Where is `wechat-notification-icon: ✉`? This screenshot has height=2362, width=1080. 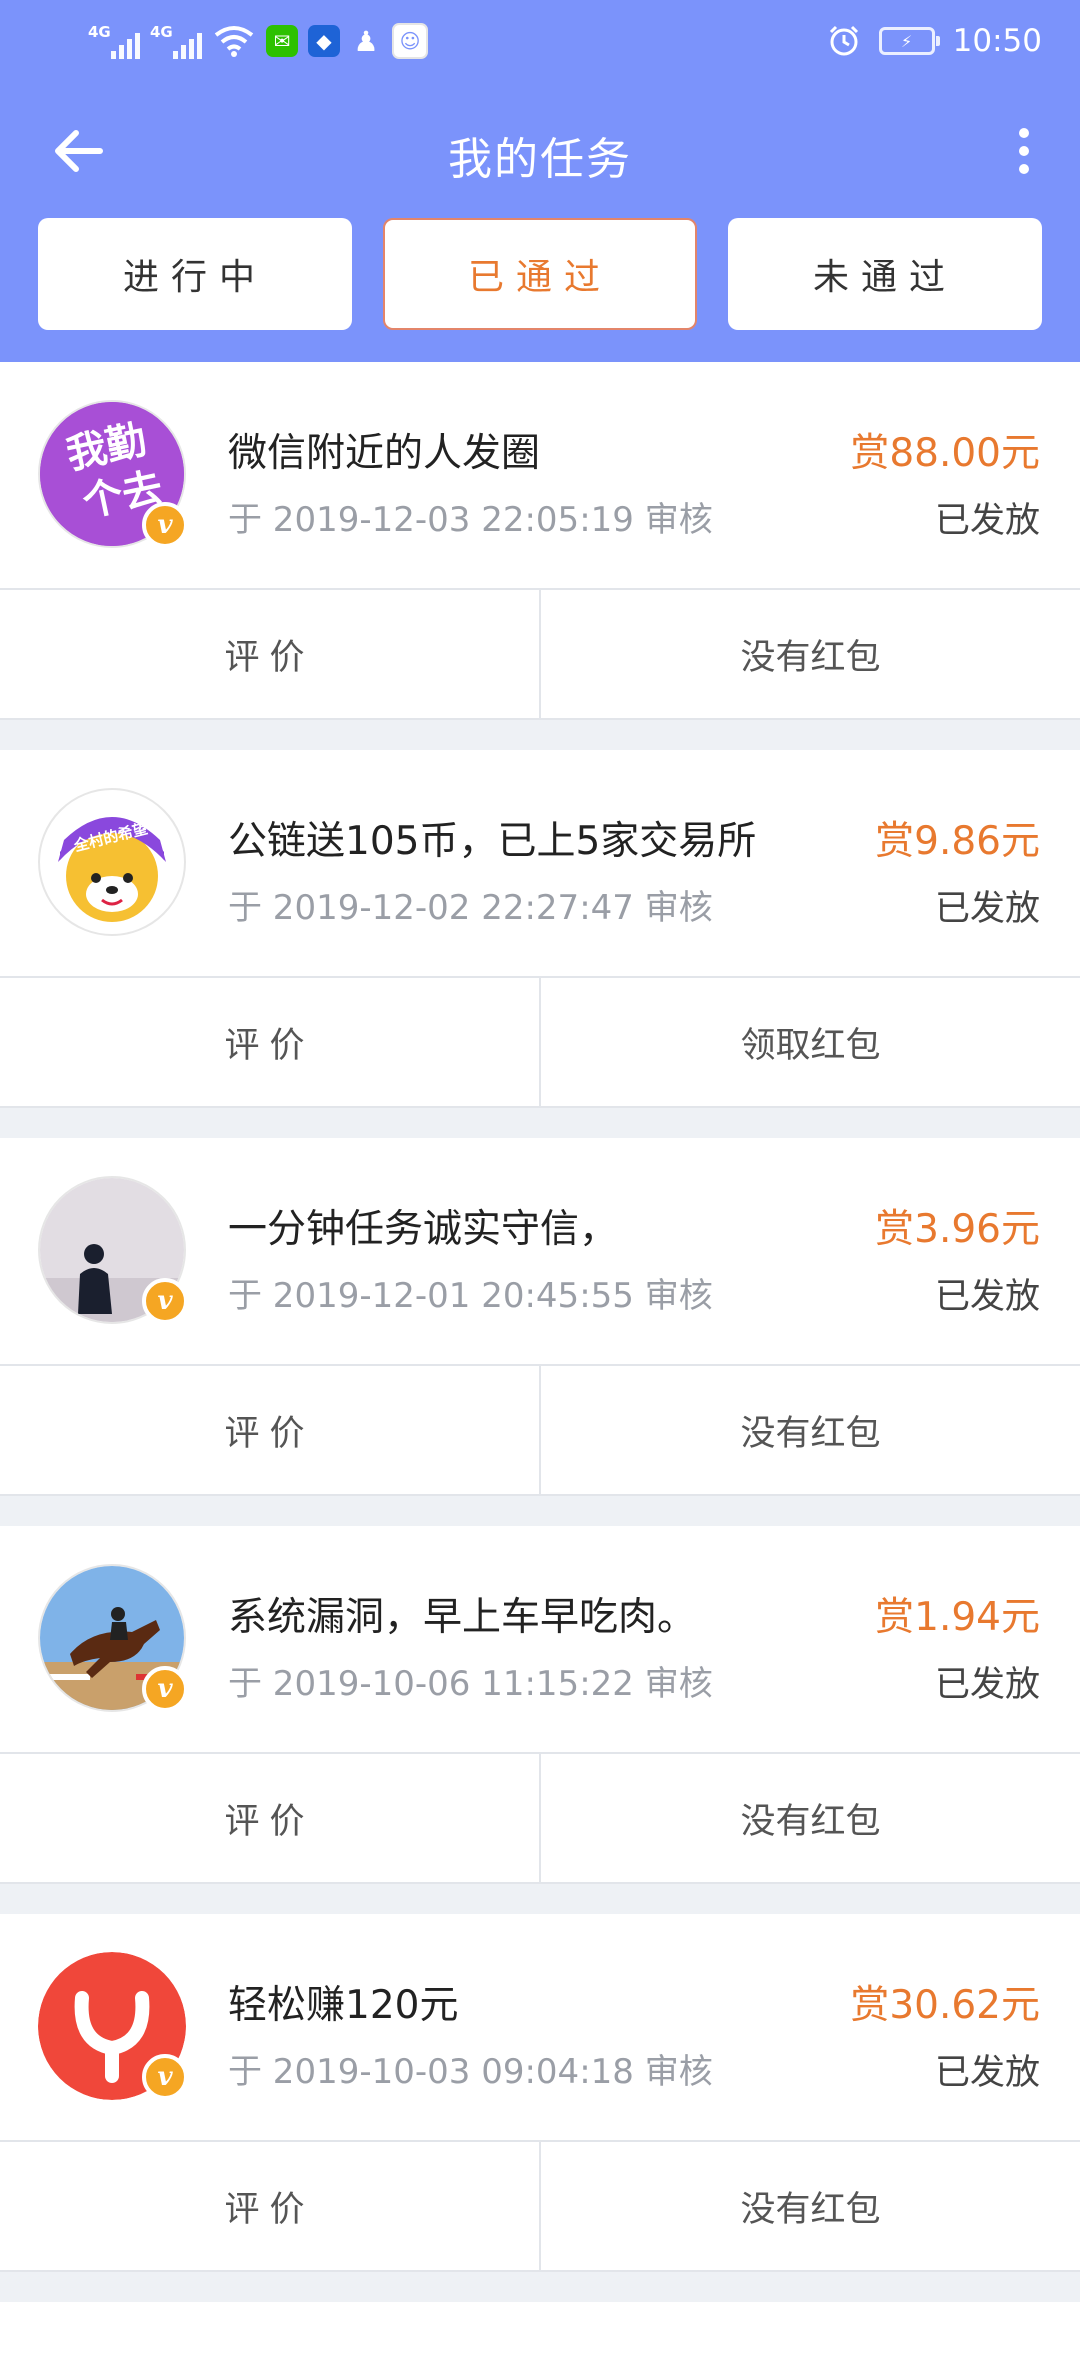 wechat-notification-icon: ✉ is located at coordinates (282, 41).